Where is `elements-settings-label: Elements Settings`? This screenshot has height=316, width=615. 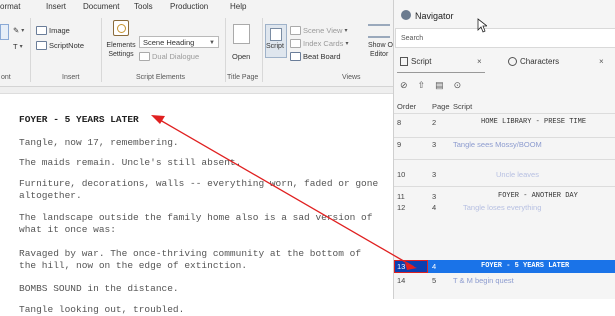
elements-settings-label: Elements Settings is located at coordinates (121, 50).